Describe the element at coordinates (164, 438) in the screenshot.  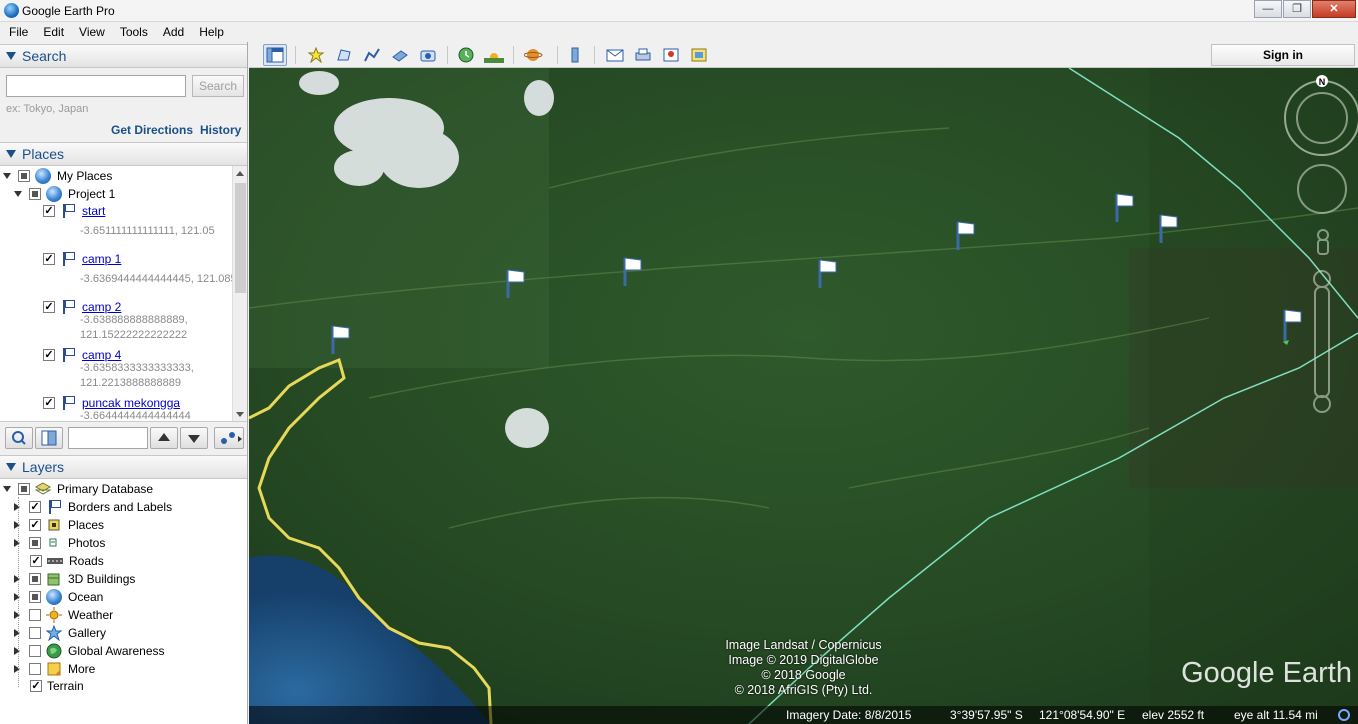
I see `move-up-button` at that location.